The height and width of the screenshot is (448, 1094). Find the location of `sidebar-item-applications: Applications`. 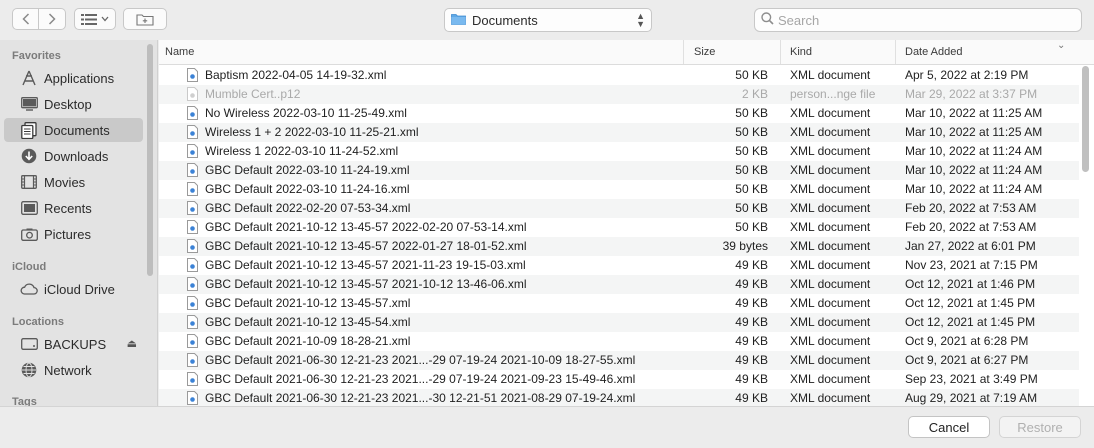

sidebar-item-applications: Applications is located at coordinates (73, 78).